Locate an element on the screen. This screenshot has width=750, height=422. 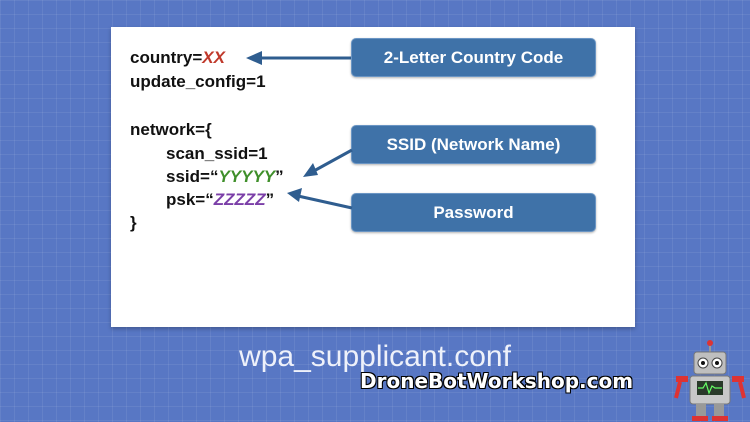
brand-watermark: DroneBotWorkshop.com is located at coordinates (497, 381).